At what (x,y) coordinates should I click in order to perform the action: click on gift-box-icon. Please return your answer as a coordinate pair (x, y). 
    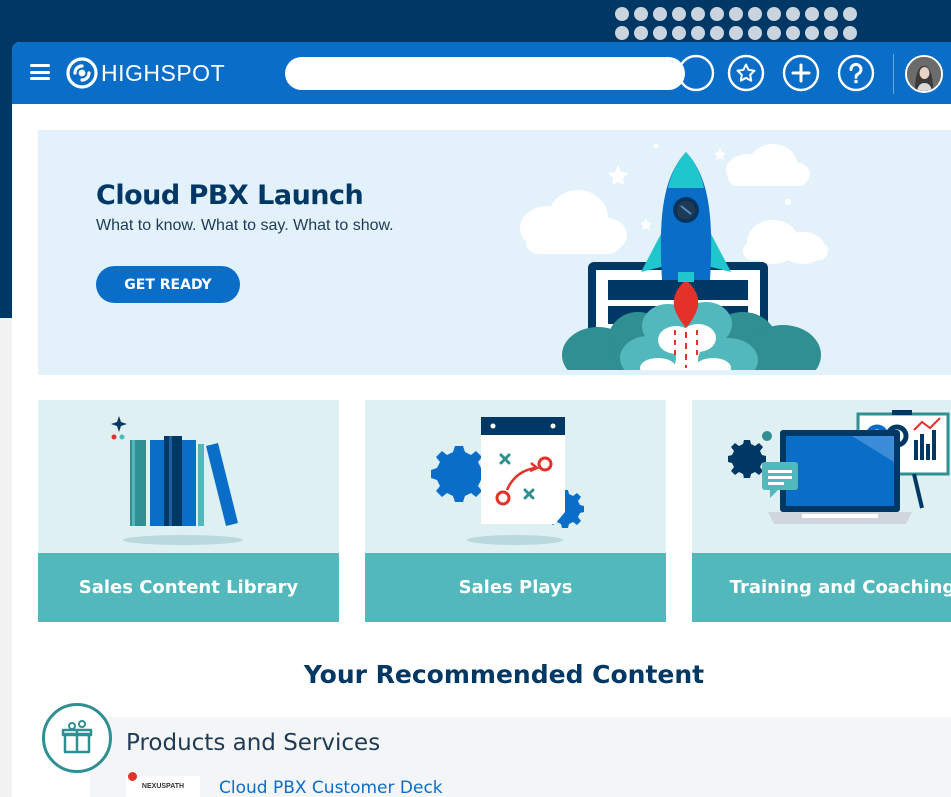
    Looking at the image, I should click on (77, 737).